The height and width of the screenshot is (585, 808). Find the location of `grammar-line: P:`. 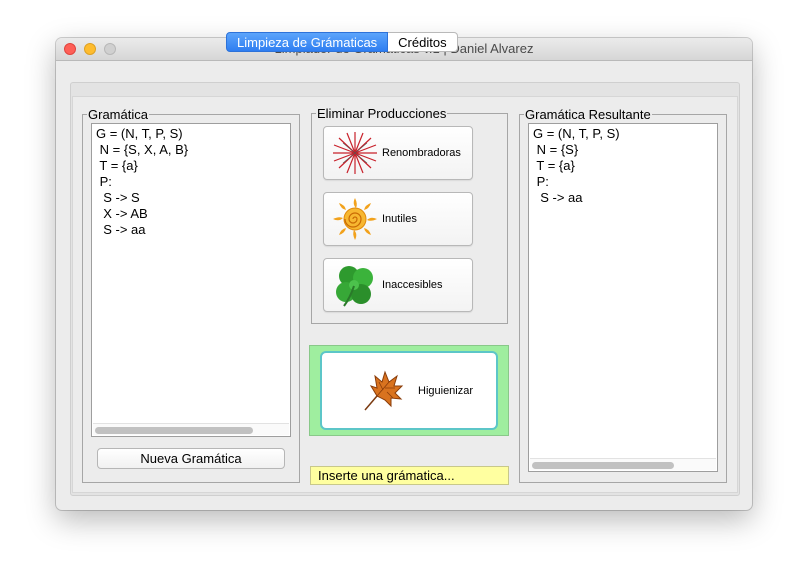

grammar-line: P: is located at coordinates (104, 181).